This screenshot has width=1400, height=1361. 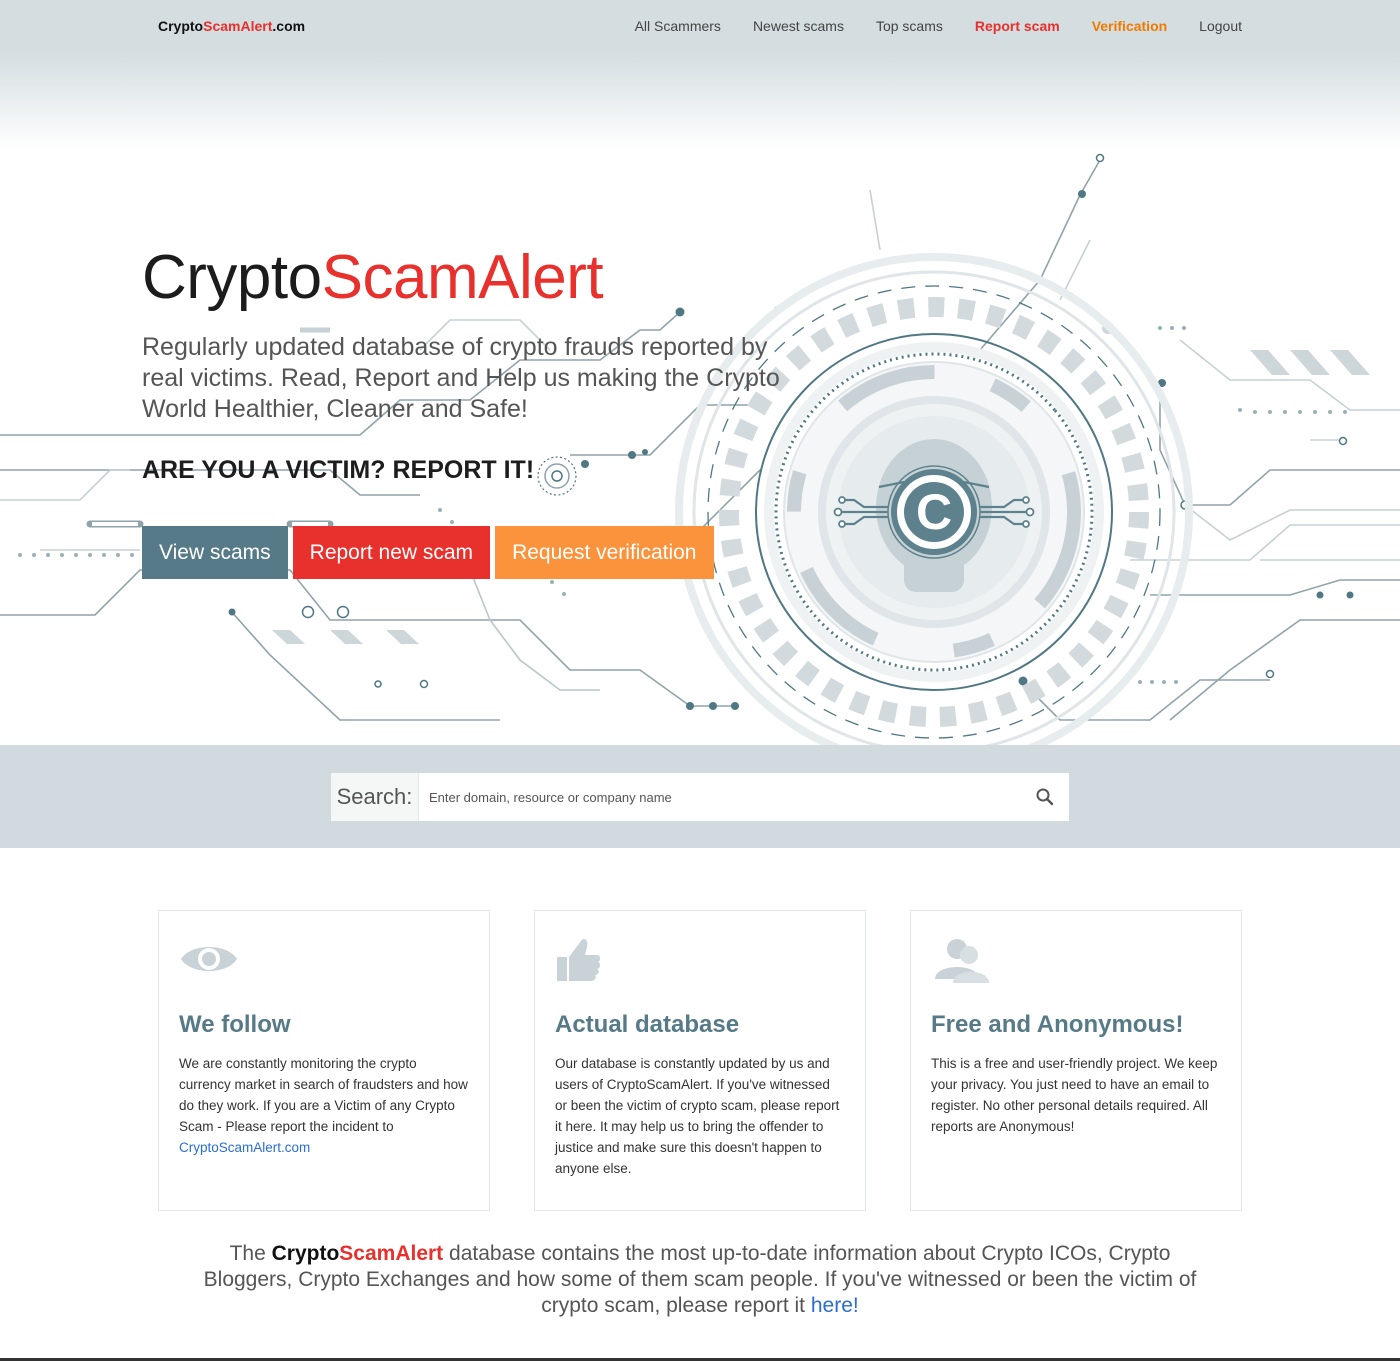 I want to click on description-brand-part2: ScamAlert, so click(x=391, y=1253).